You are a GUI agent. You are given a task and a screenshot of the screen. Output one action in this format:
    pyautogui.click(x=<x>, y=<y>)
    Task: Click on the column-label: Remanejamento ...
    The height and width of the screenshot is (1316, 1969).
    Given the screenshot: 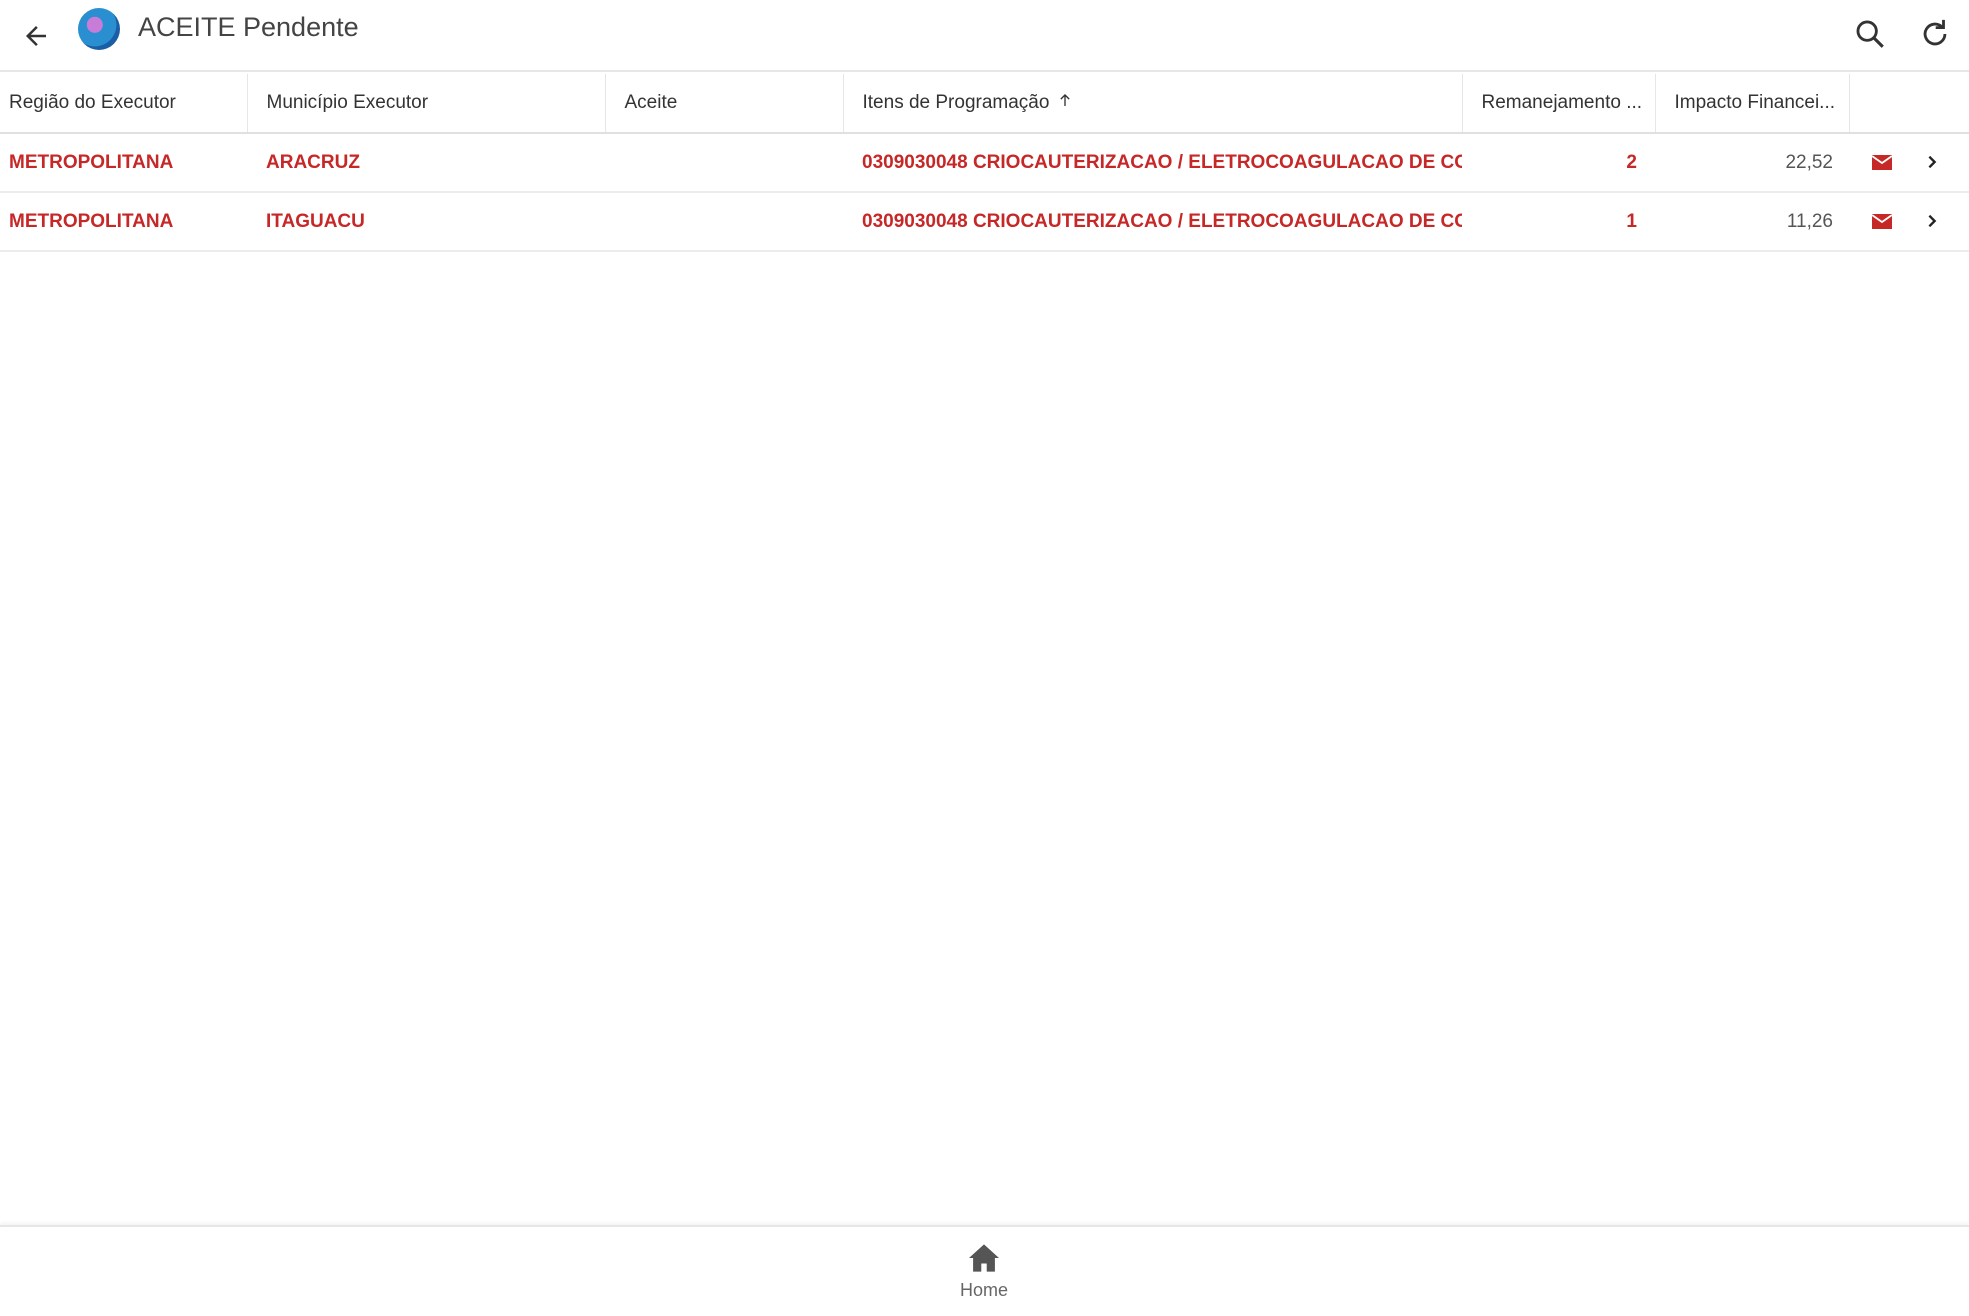 What is the action you would take?
    pyautogui.click(x=1562, y=102)
    